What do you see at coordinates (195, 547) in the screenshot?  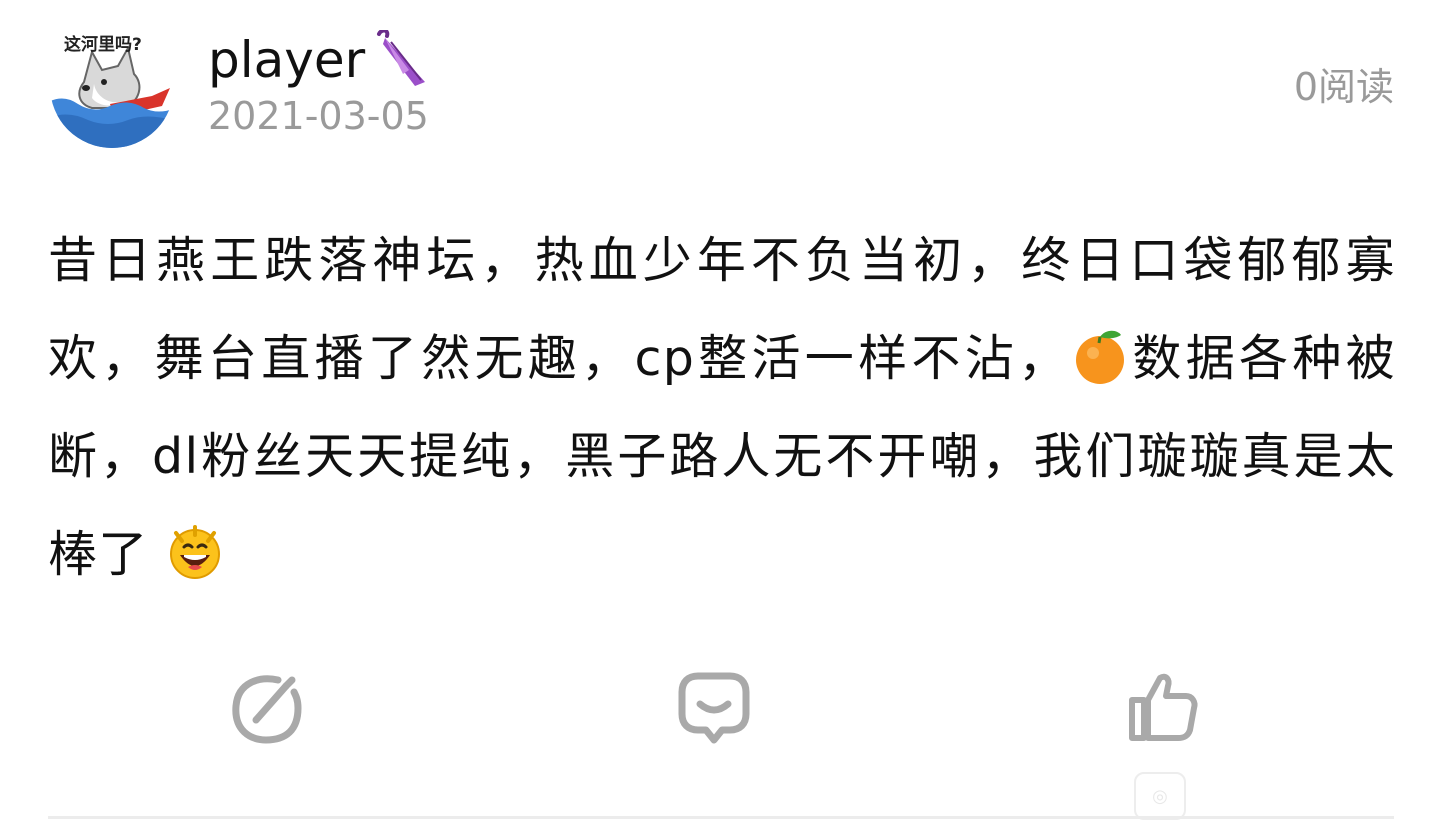 I see `grinning-face-icon` at bounding box center [195, 547].